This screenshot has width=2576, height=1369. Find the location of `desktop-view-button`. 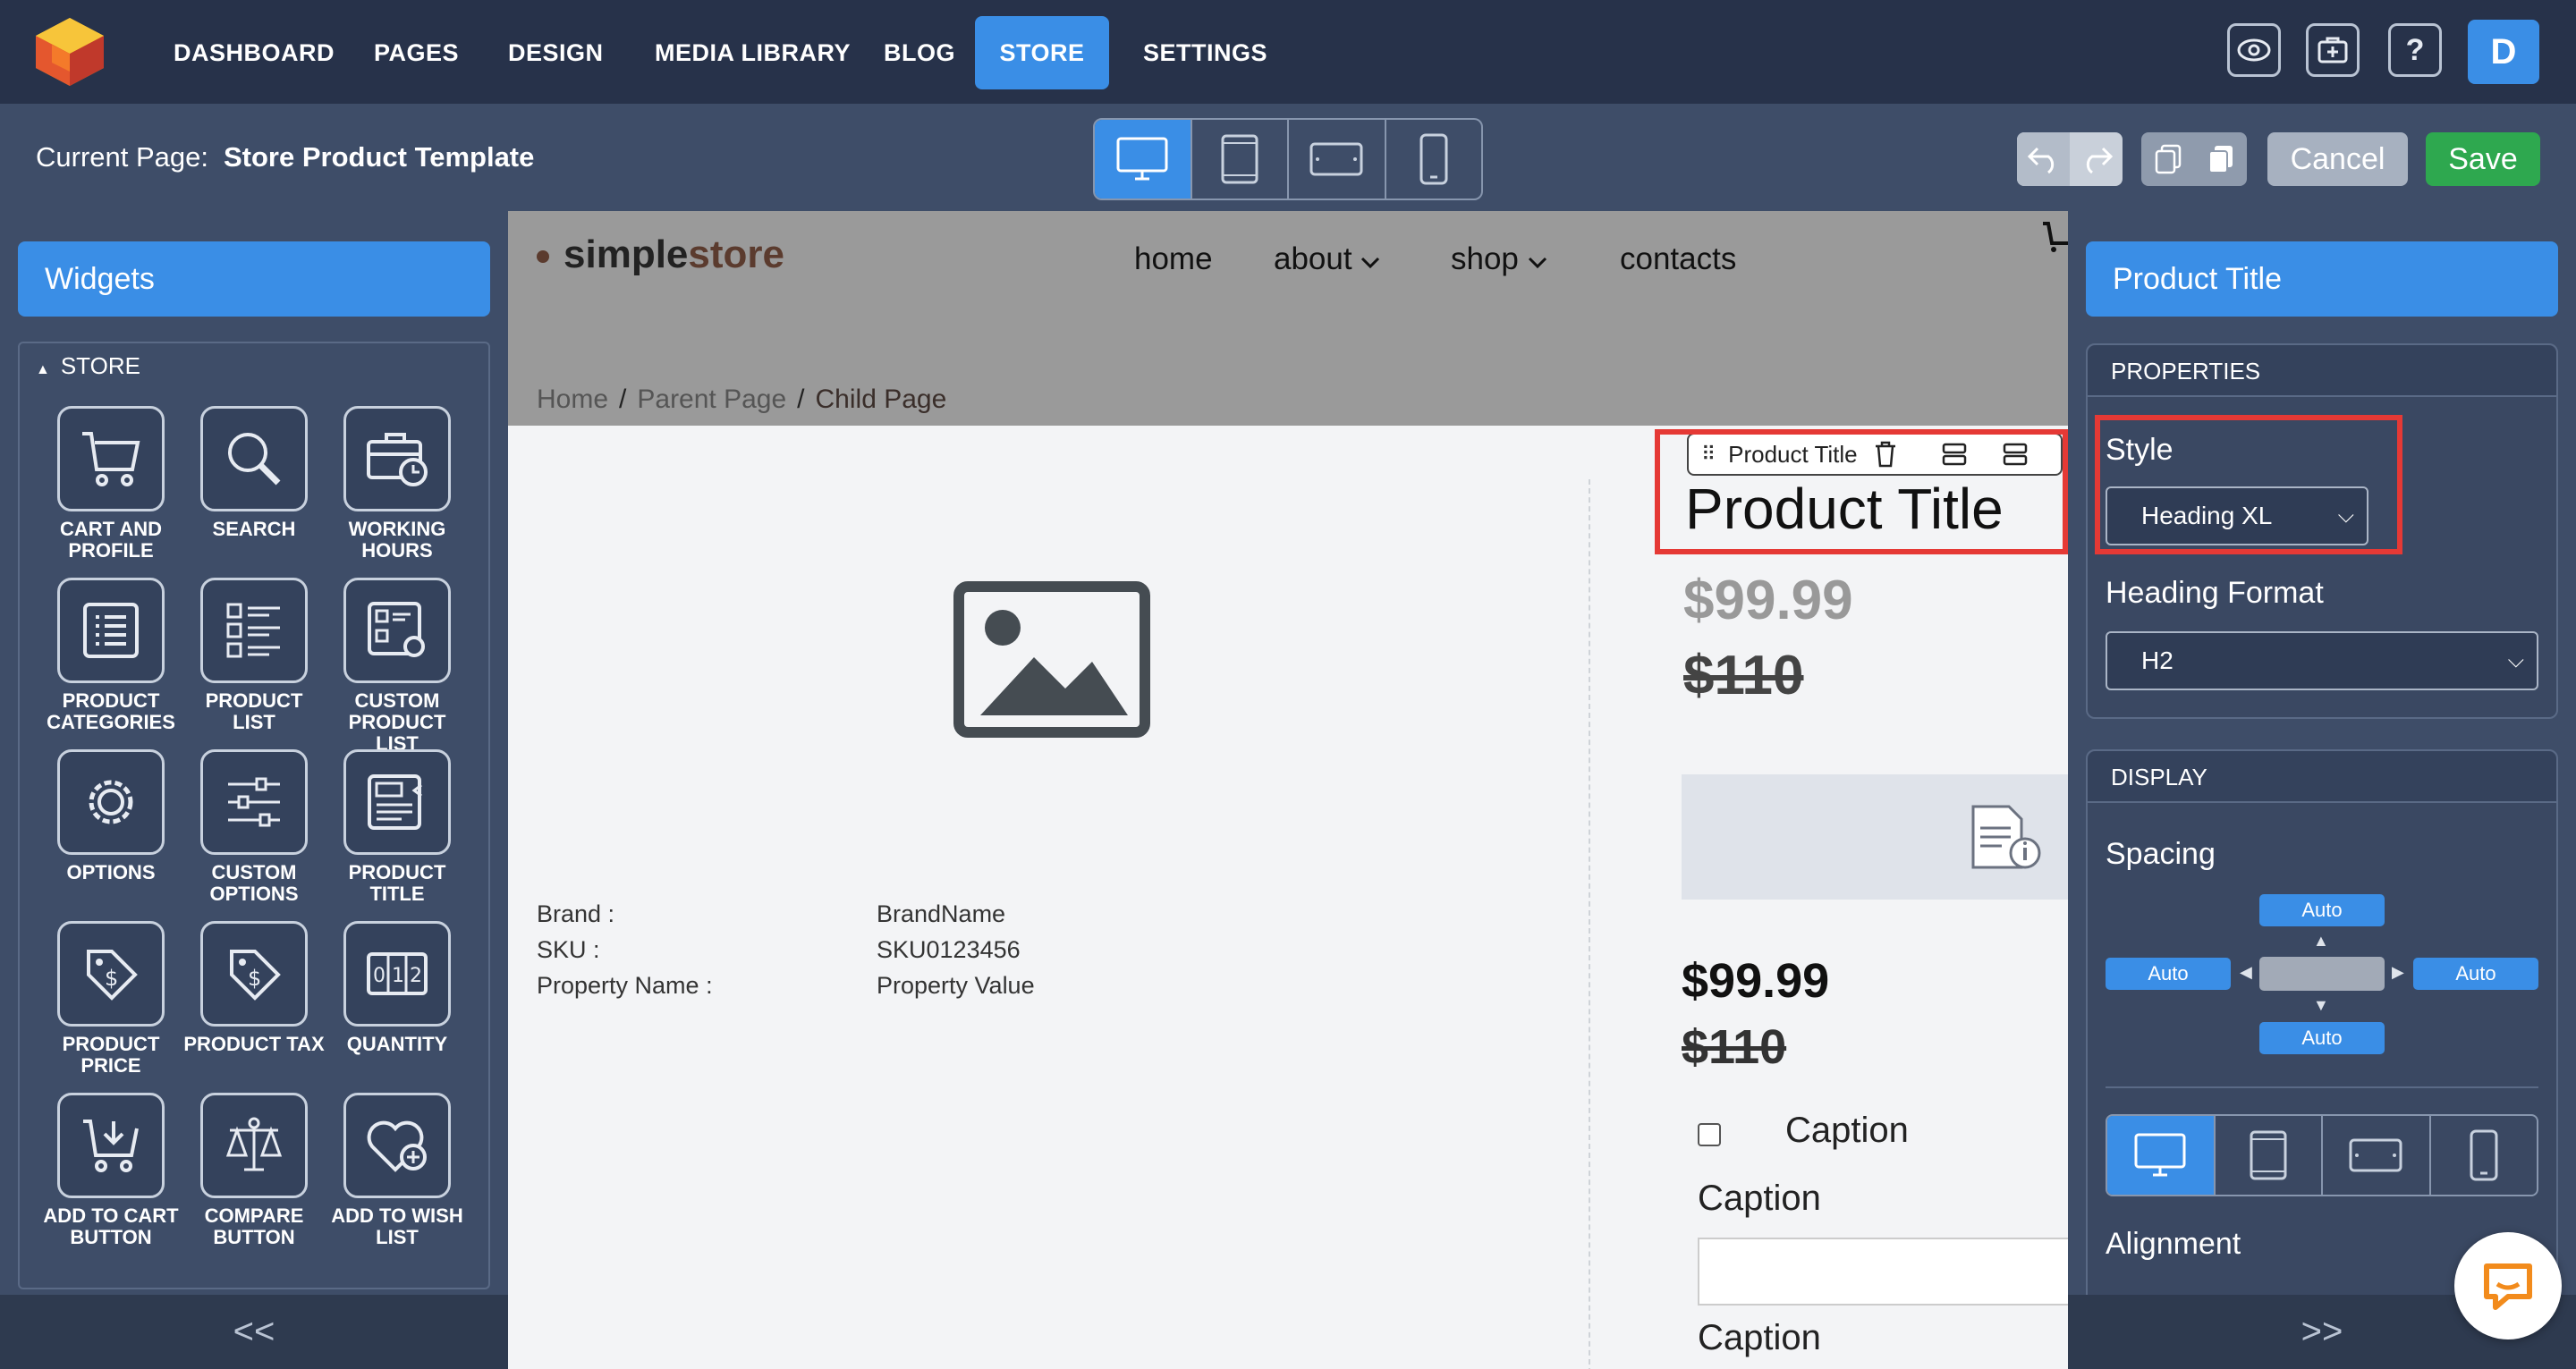

desktop-view-button is located at coordinates (1143, 159).